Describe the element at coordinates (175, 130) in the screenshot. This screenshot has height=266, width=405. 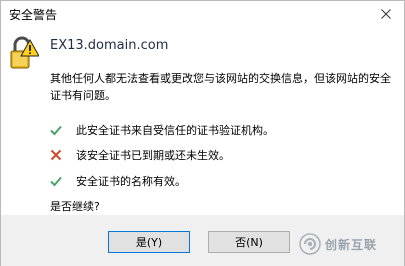
I see `cert-check-text: 此安全证书来自受信任的证书验证机构。` at that location.